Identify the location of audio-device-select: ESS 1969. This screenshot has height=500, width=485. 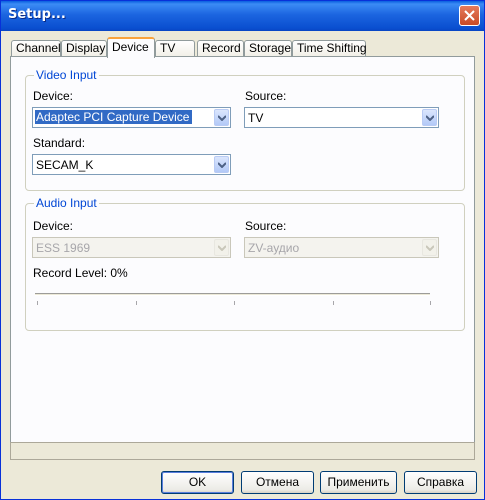
(131, 247).